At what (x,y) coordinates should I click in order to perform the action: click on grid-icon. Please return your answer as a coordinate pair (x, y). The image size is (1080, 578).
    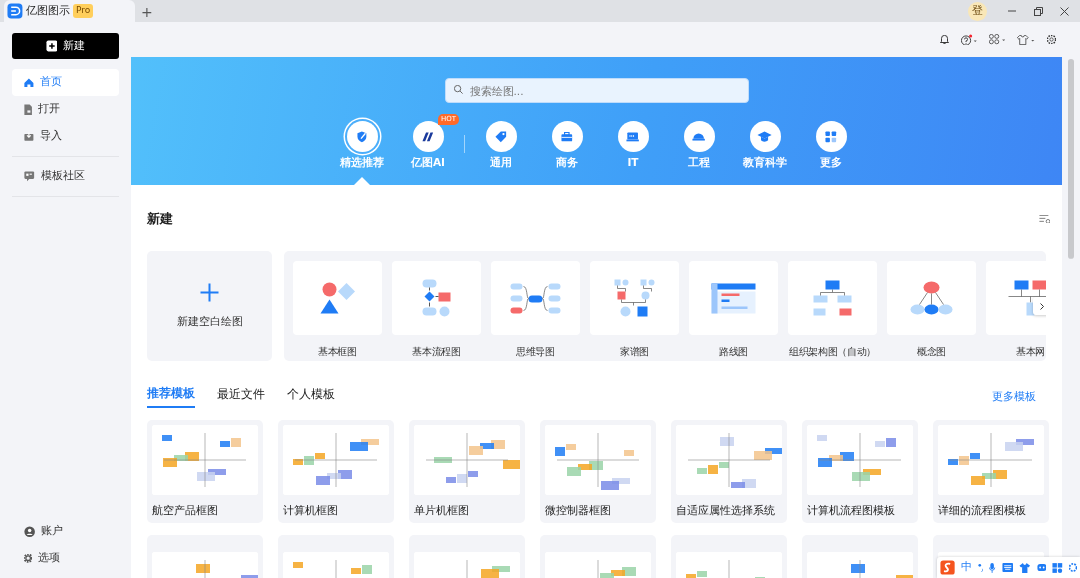
    Looking at the image, I should click on (831, 136).